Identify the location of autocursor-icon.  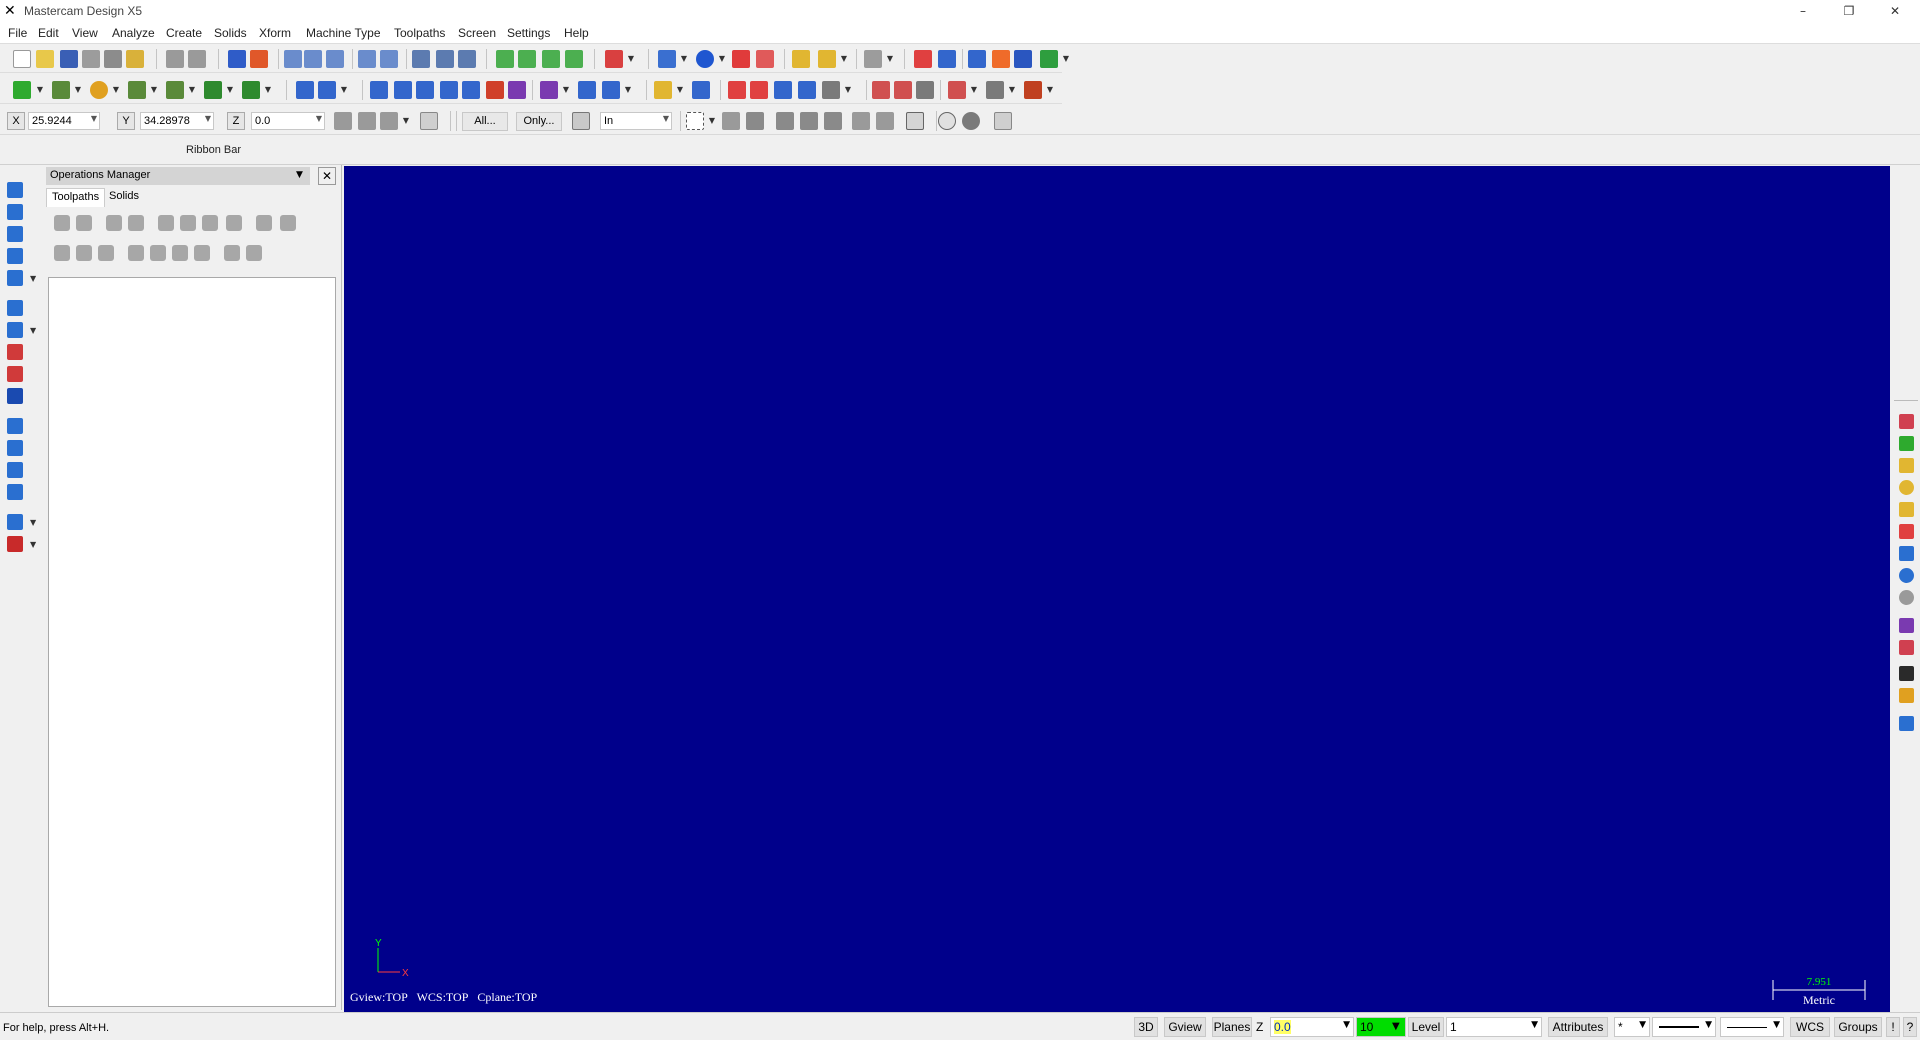
(367, 121).